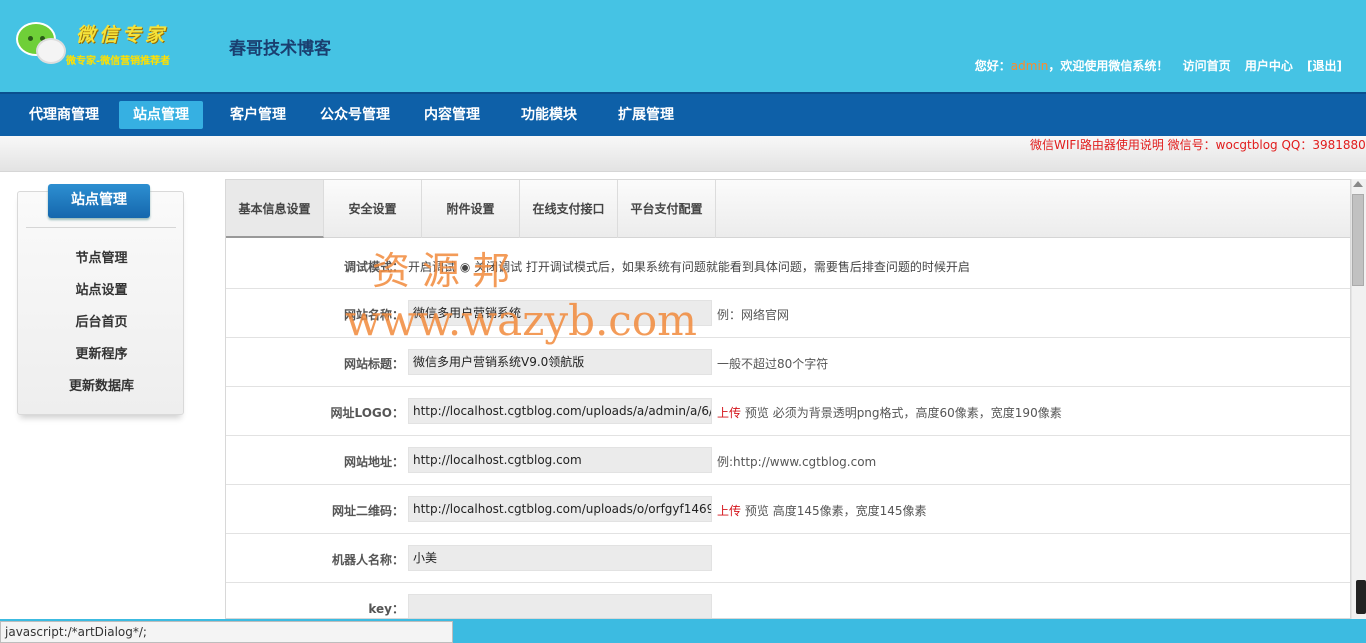 The height and width of the screenshot is (643, 1366). What do you see at coordinates (355, 115) in the screenshot?
I see `nav-official-account-management: 公众号管理` at bounding box center [355, 115].